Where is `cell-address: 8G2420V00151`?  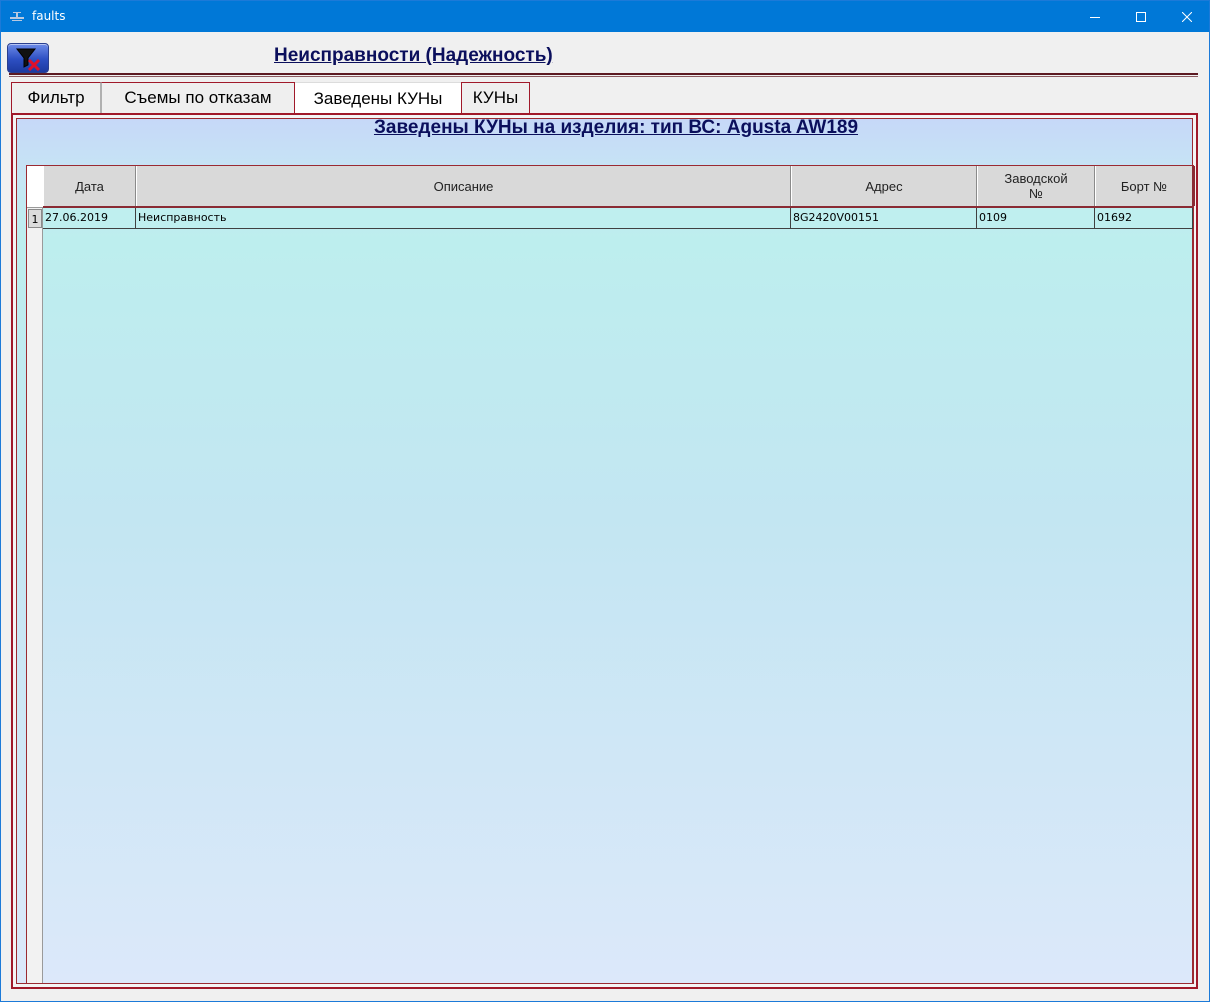 cell-address: 8G2420V00151 is located at coordinates (884, 218).